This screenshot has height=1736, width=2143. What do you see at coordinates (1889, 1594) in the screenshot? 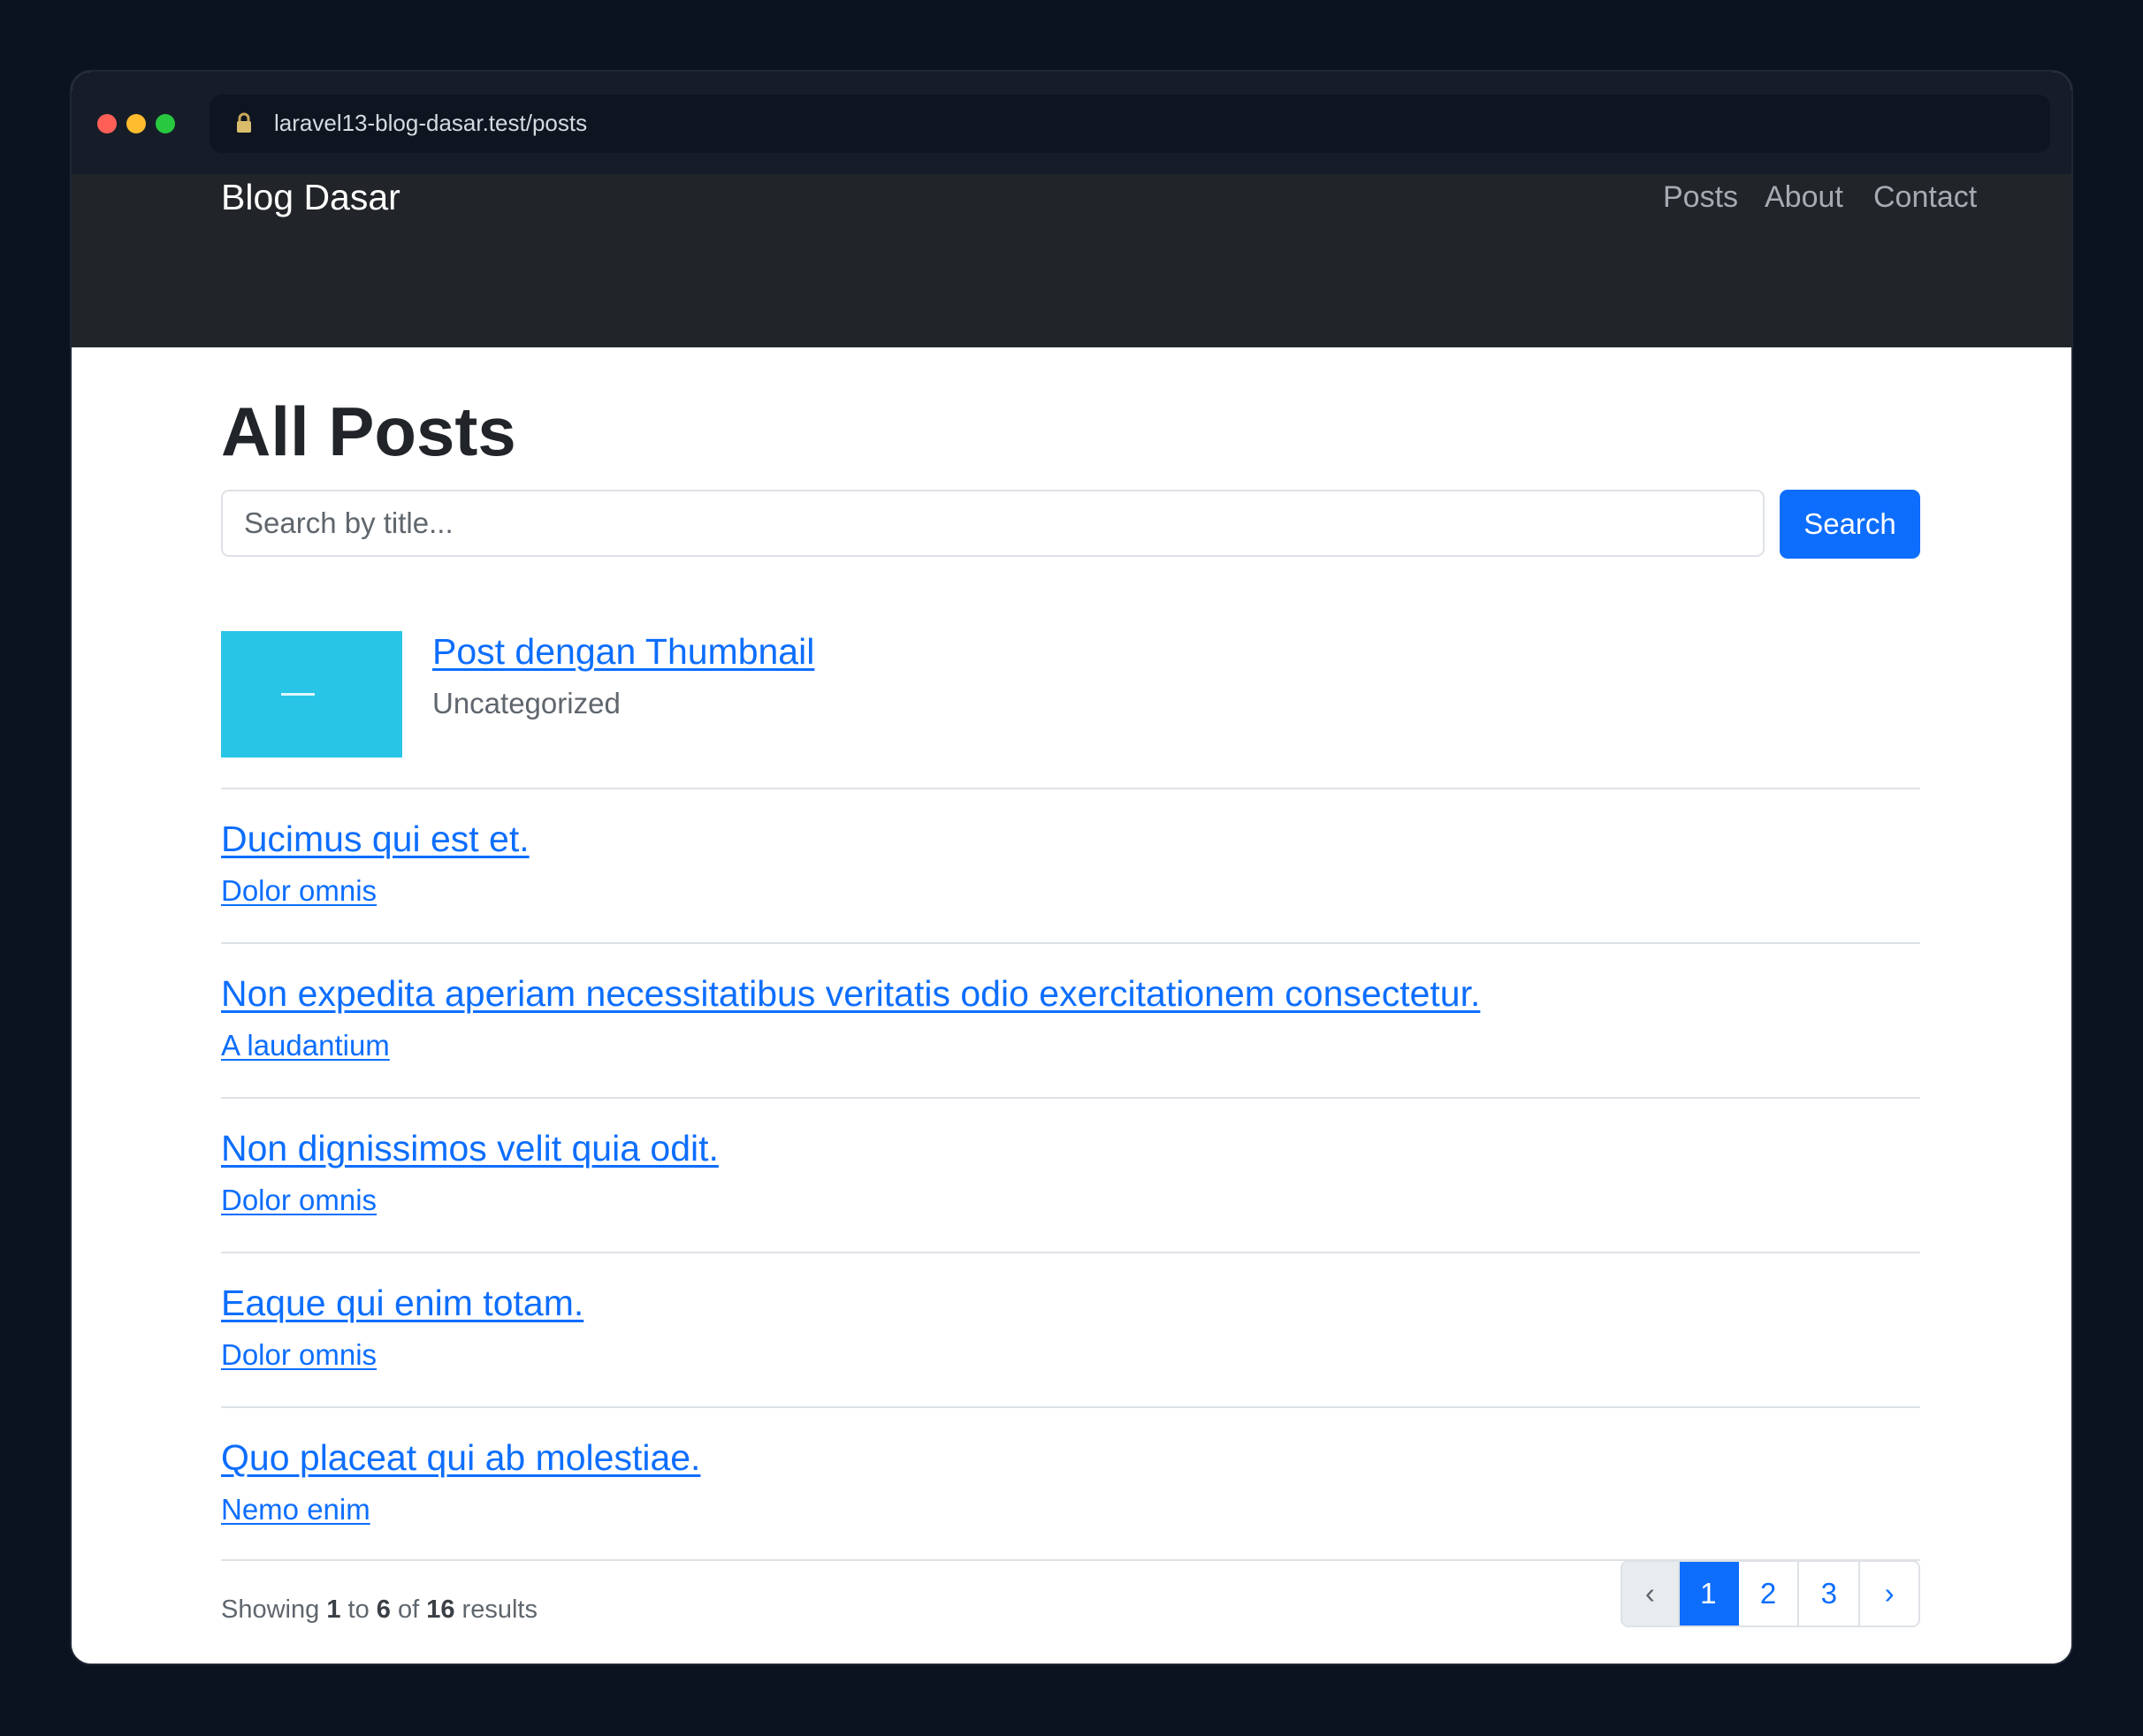
I see `chevron-right-icon: ›` at bounding box center [1889, 1594].